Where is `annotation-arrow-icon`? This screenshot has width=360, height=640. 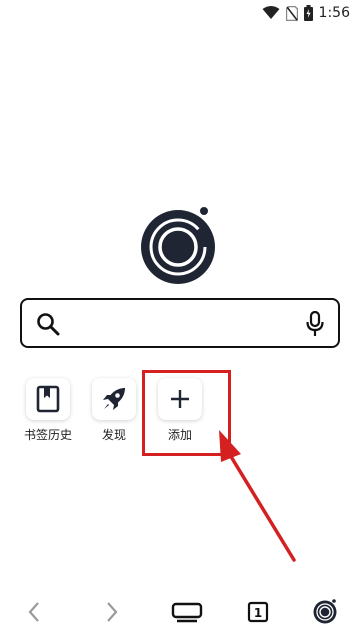 annotation-arrow-icon is located at coordinates (257, 496).